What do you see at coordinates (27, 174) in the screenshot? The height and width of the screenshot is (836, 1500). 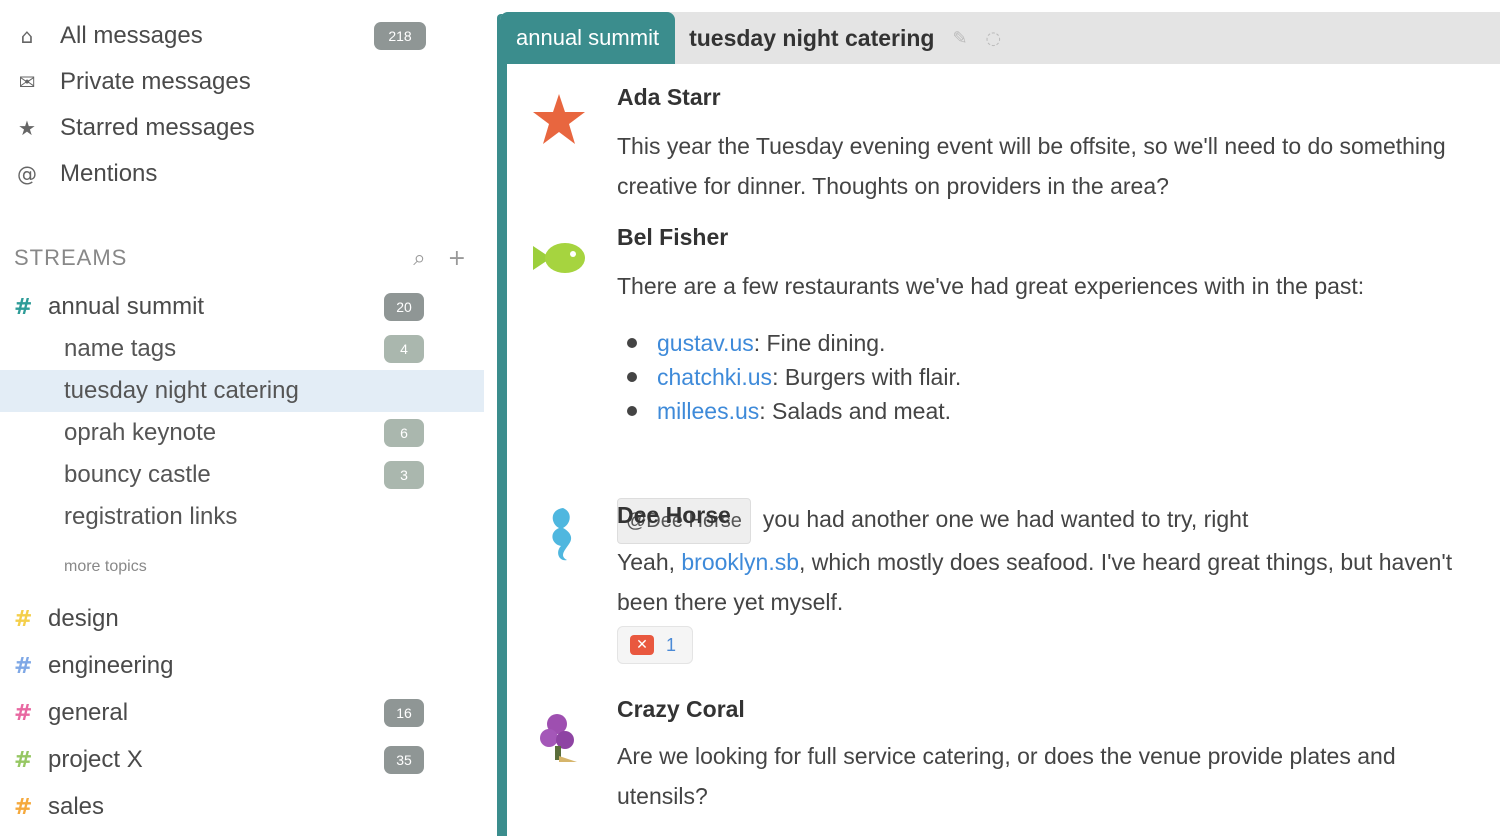 I see `at-icon: @` at bounding box center [27, 174].